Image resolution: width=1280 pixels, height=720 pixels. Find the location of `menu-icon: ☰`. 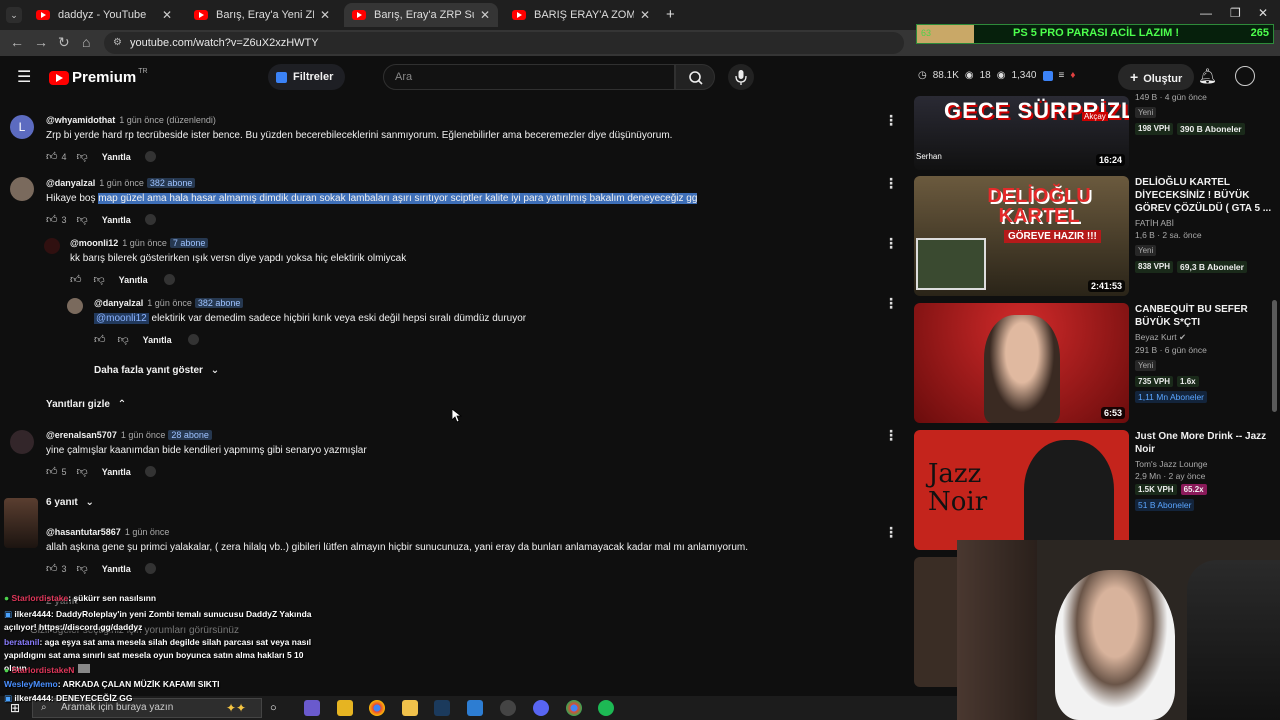

menu-icon: ☰ is located at coordinates (24, 77).